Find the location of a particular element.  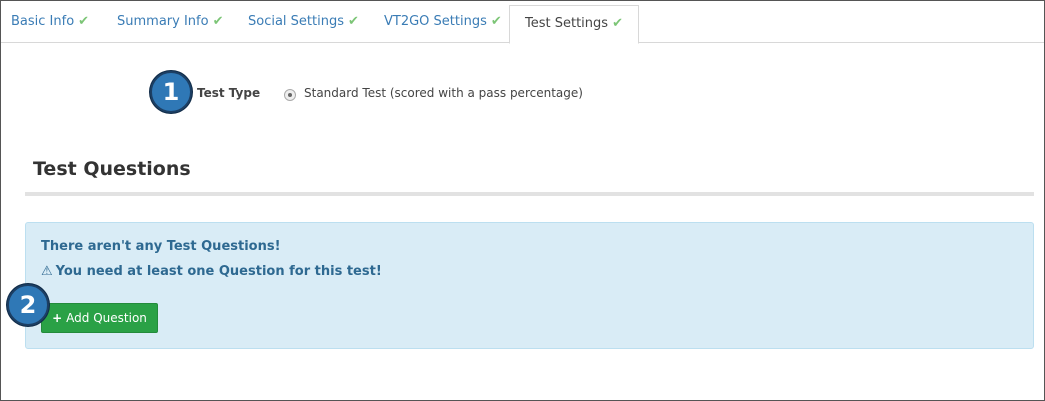

tab-basic-info: Basic Info ✔ is located at coordinates (50, 22).